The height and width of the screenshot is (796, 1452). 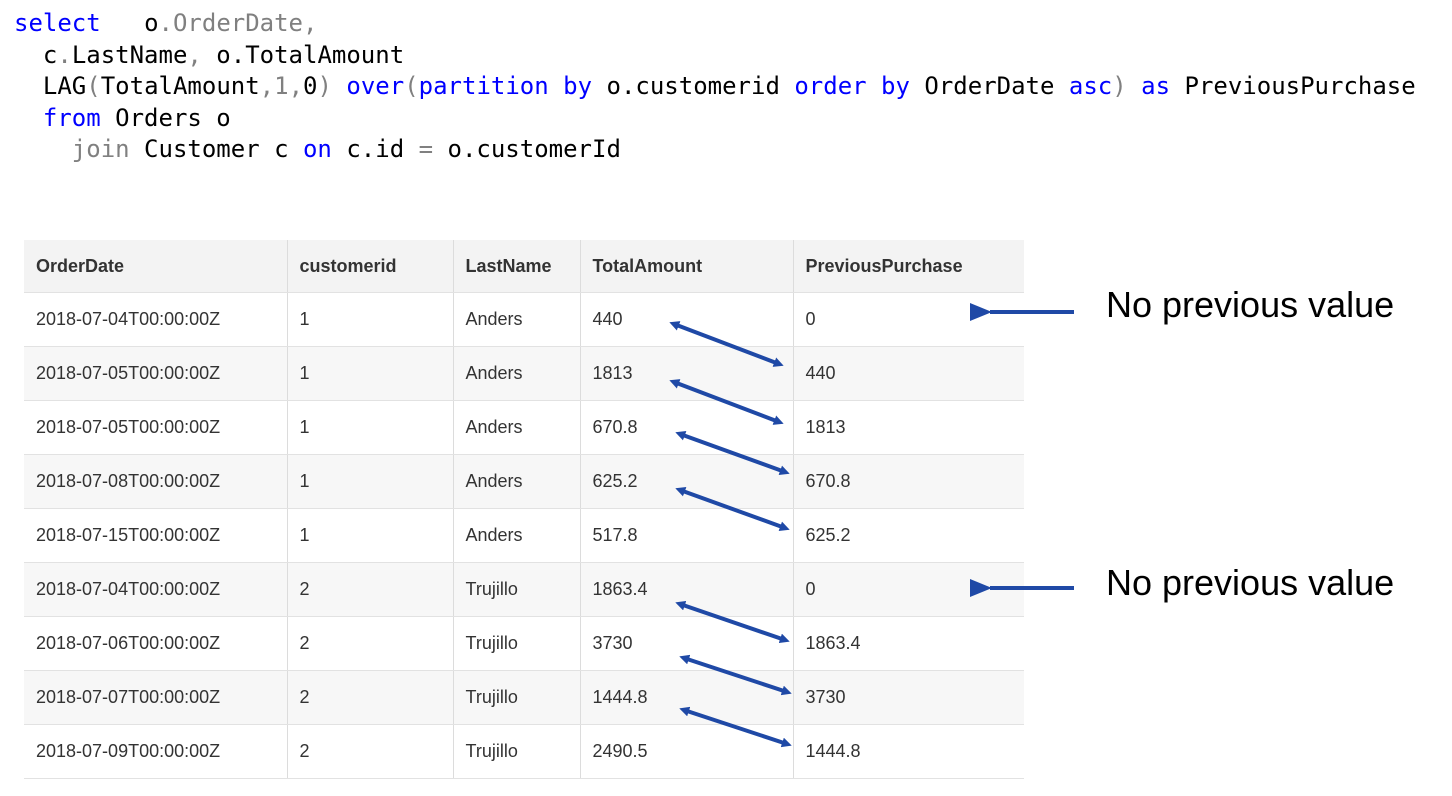 I want to click on from-table: Orders o, so click(x=165, y=117).